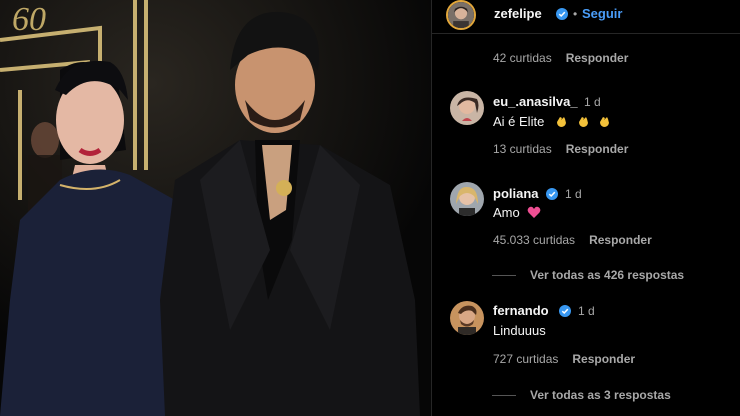  What do you see at coordinates (564, 359) in the screenshot?
I see `comment-meta: 727 curtidas Responder` at bounding box center [564, 359].